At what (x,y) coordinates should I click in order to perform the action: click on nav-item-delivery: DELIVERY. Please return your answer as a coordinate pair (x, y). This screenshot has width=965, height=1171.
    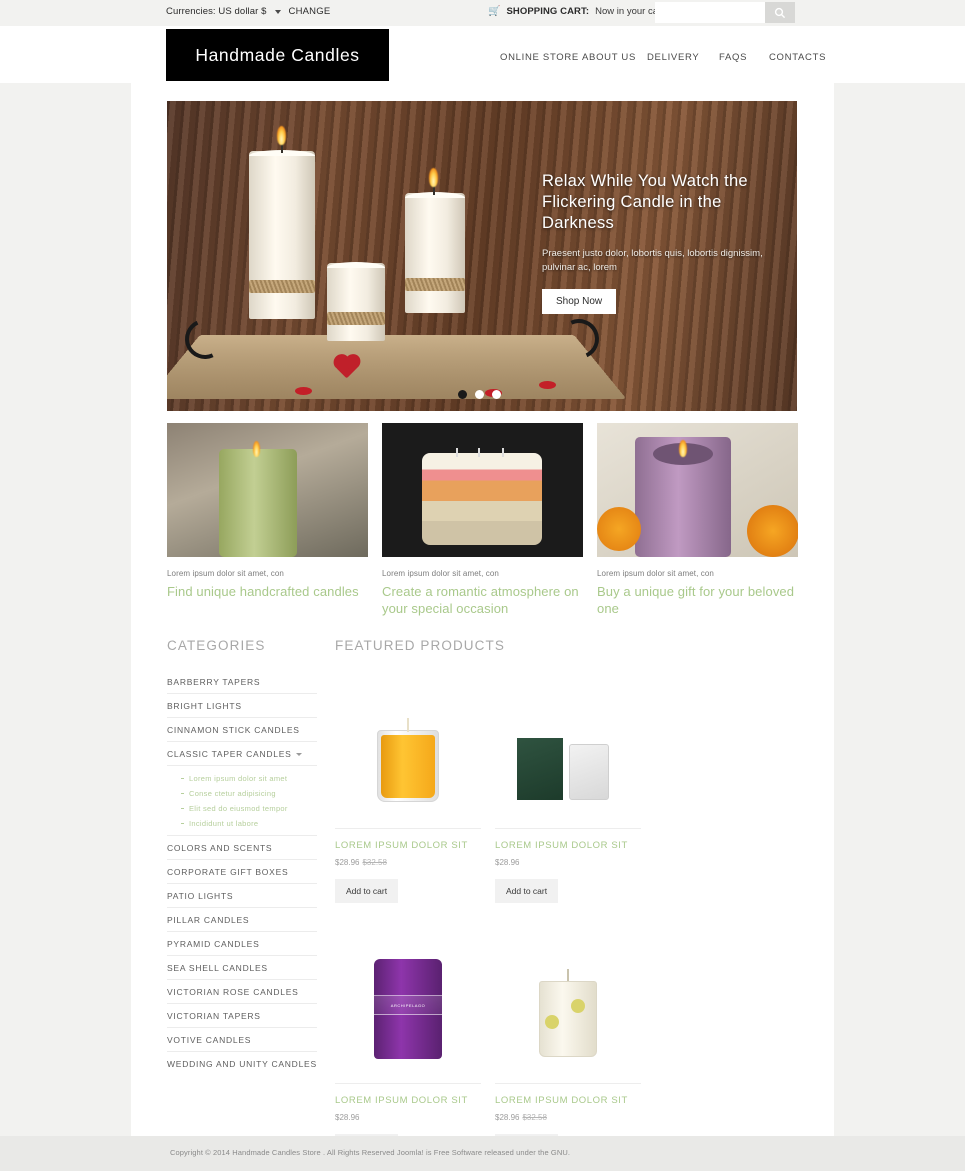
    Looking at the image, I should click on (683, 56).